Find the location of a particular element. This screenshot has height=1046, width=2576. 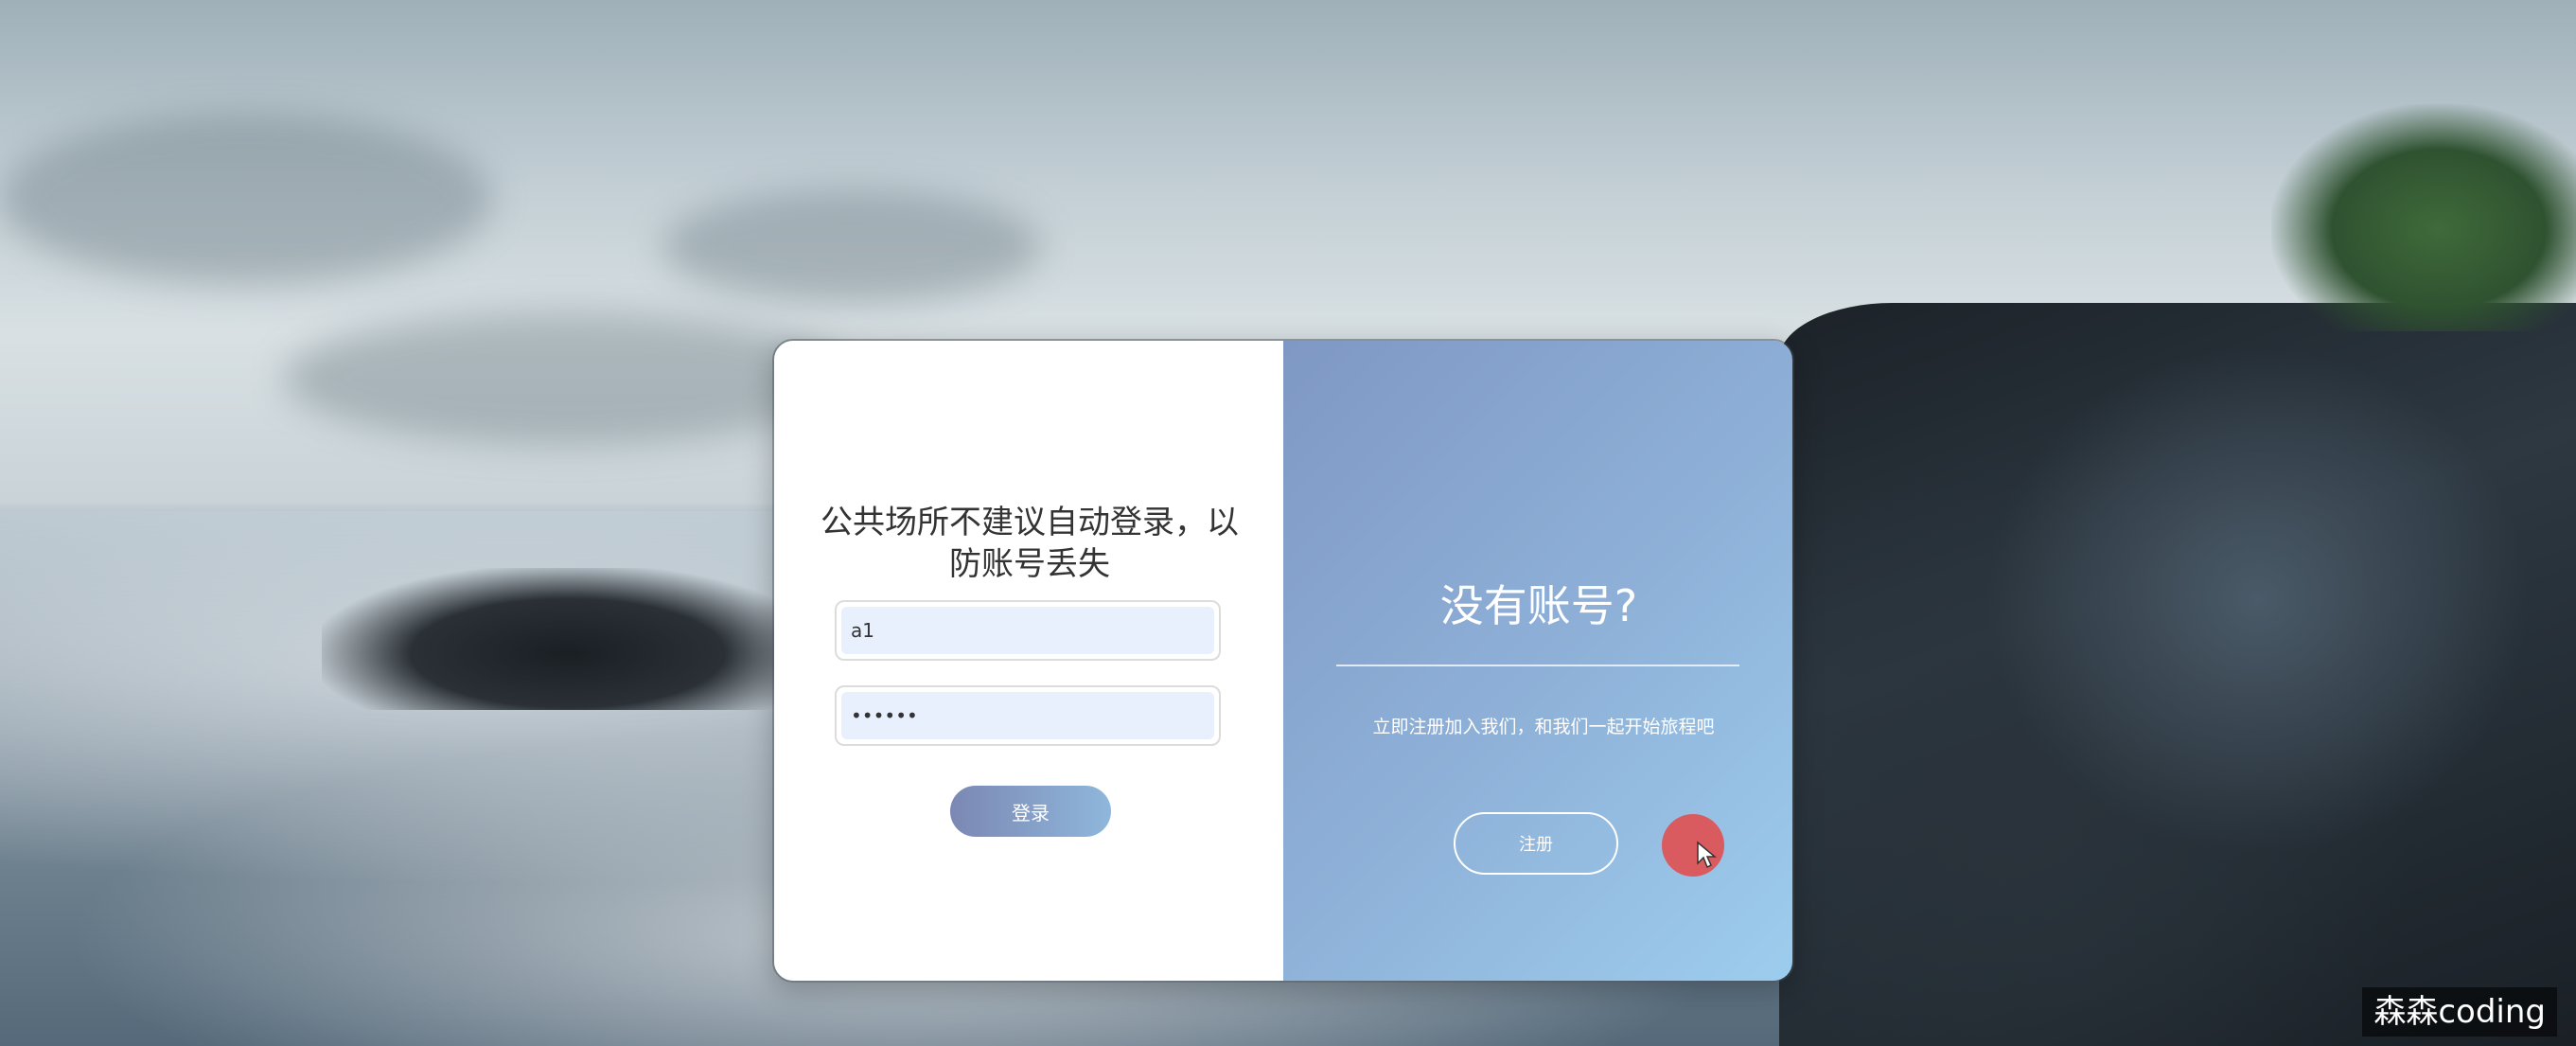

watermark-label: 森森coding is located at coordinates (2459, 1012).